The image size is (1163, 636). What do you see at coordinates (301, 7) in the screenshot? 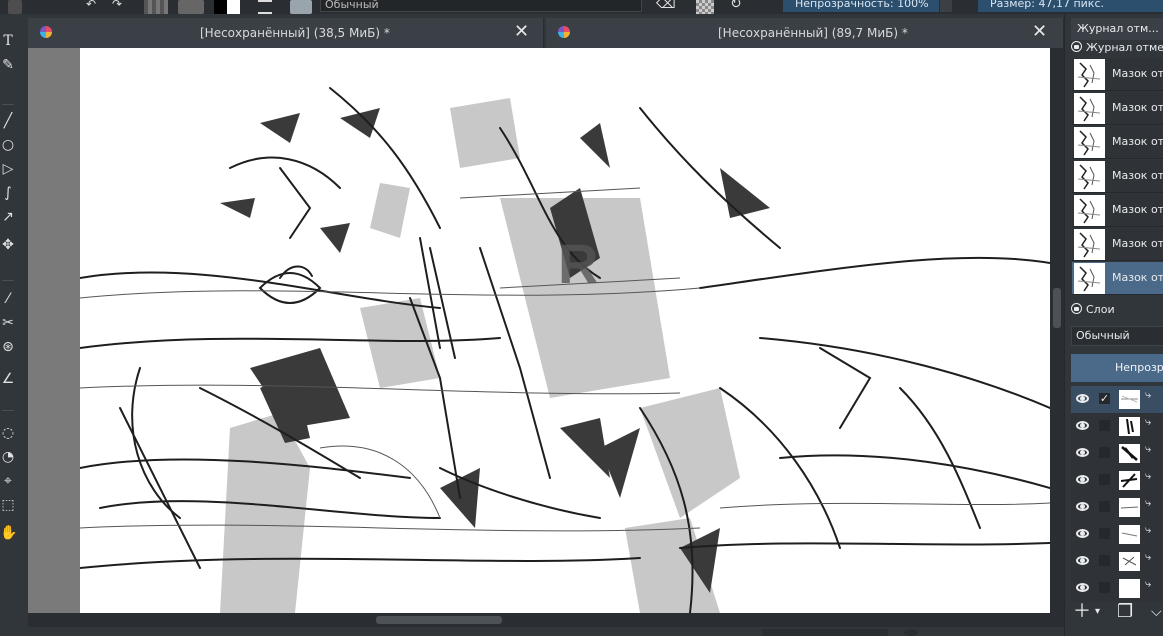
I see `brush-preset-icon` at bounding box center [301, 7].